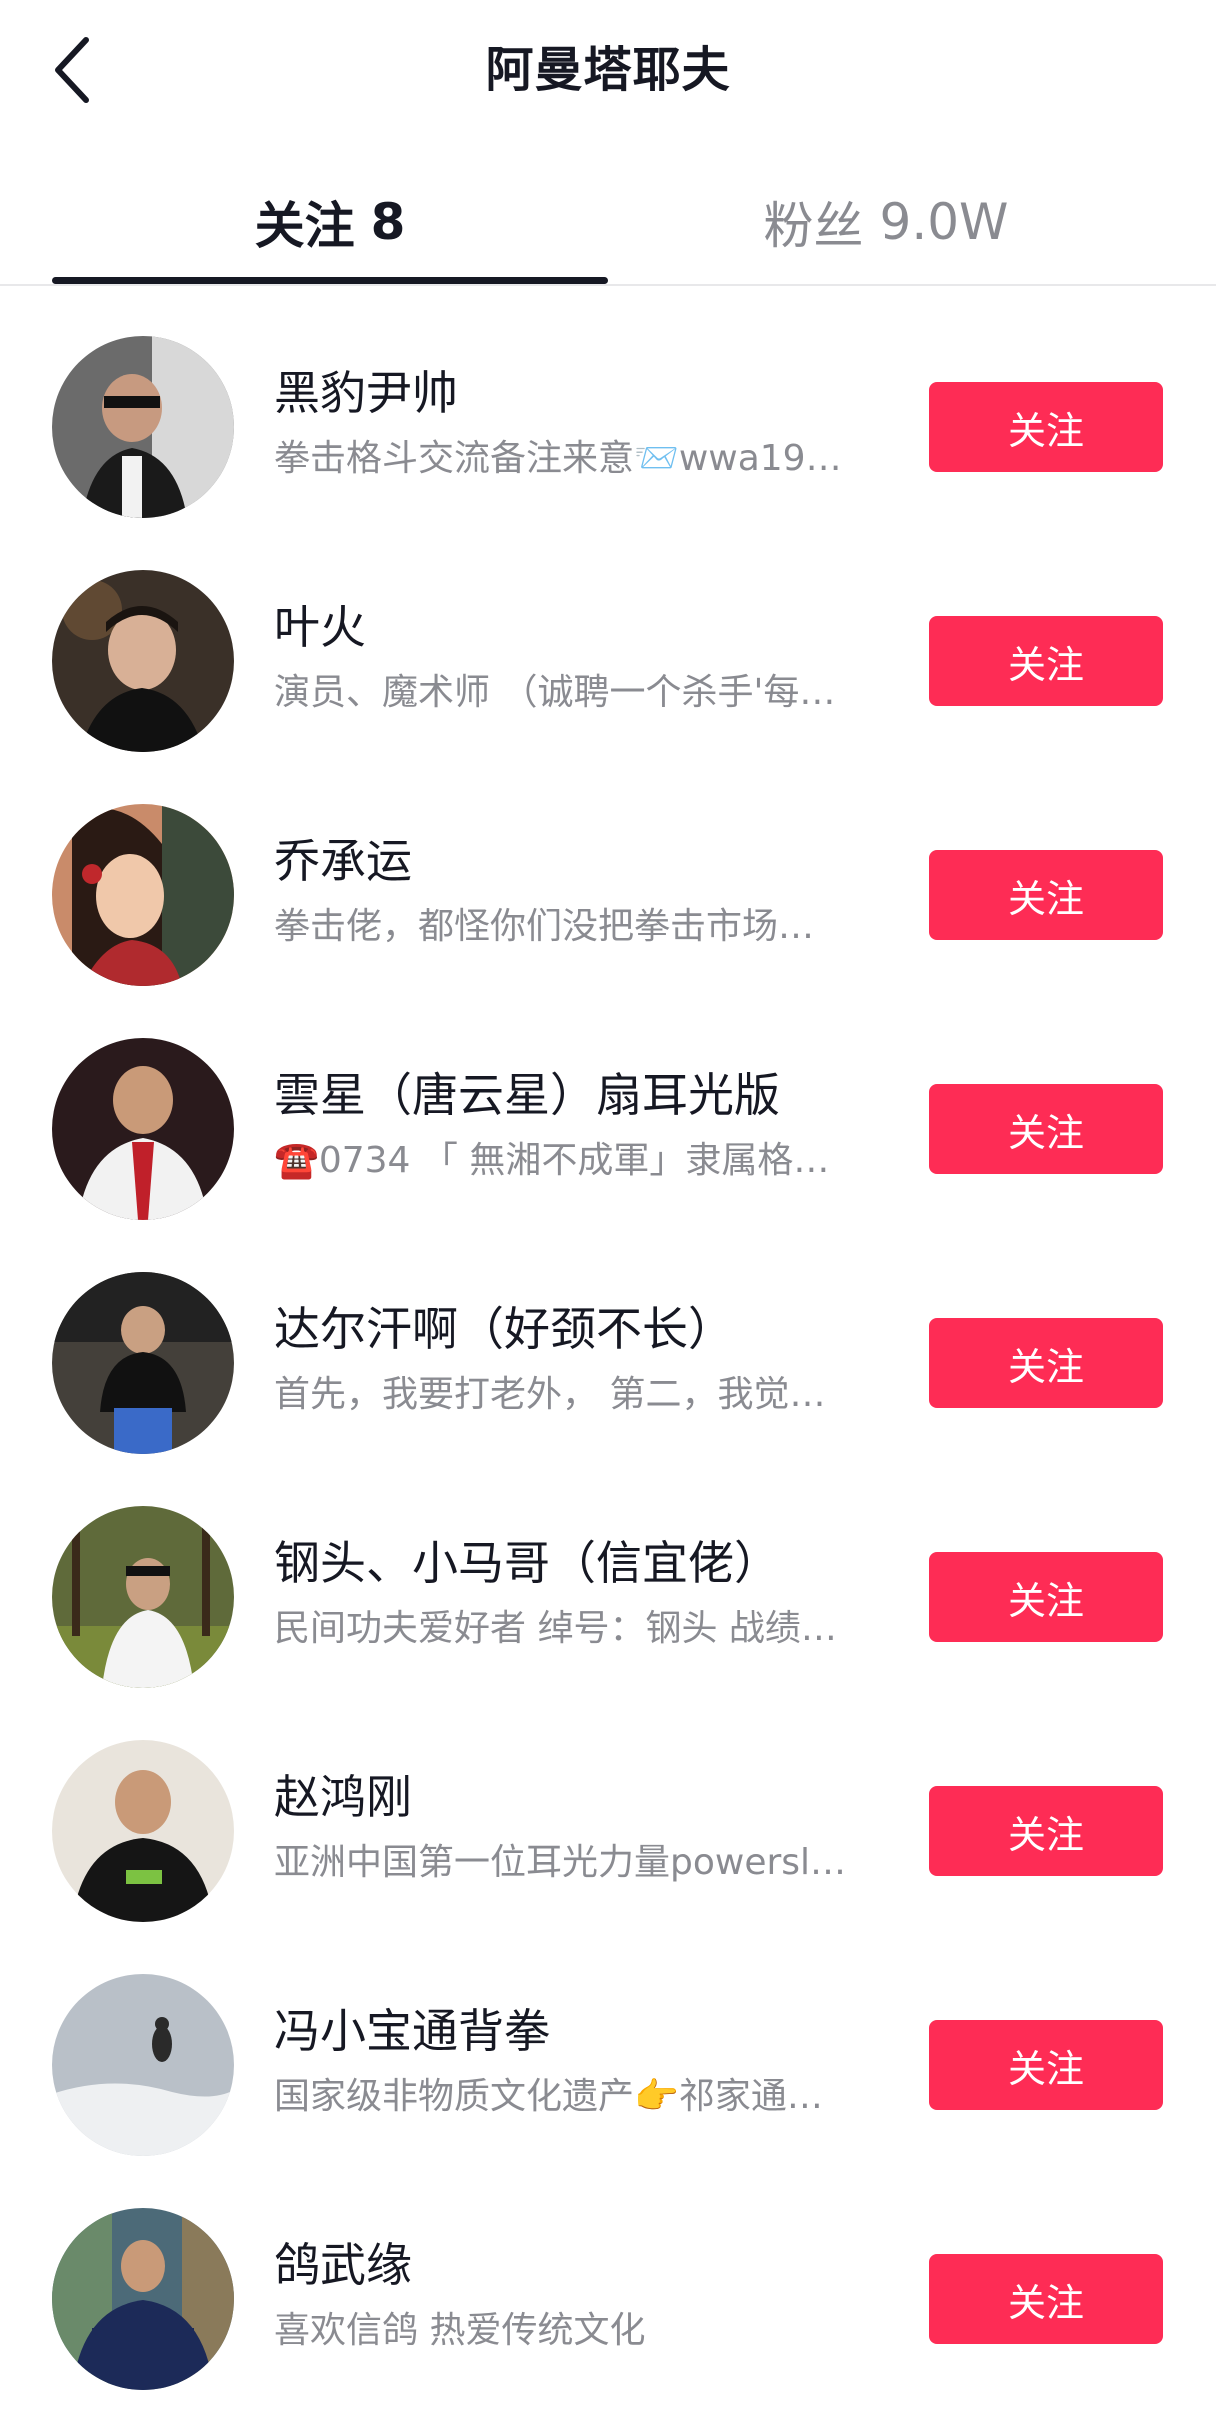  What do you see at coordinates (388, 222) in the screenshot?
I see `tab-following-count: 8` at bounding box center [388, 222].